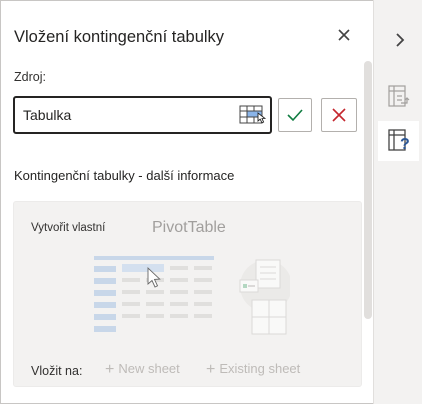 This screenshot has height=404, width=422. I want to click on source-label: Zdroj:, so click(30, 77).